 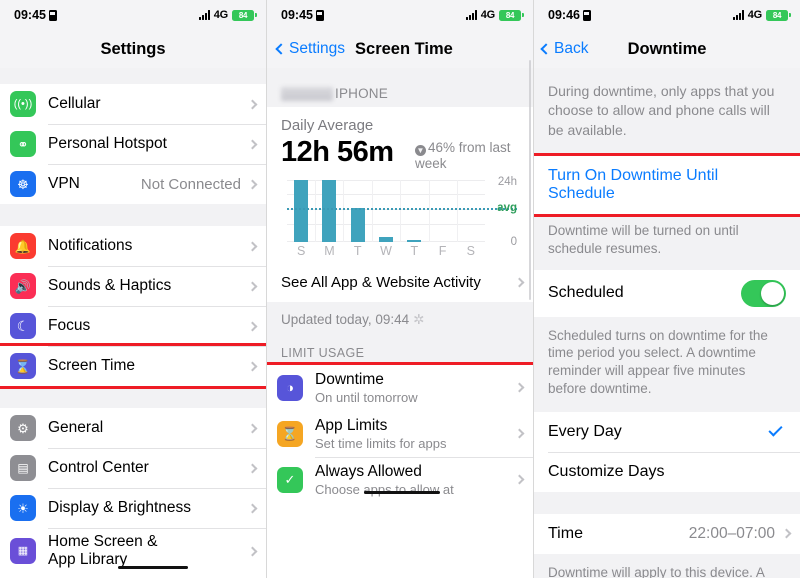 What do you see at coordinates (381, 443) in the screenshot?
I see `row-sublabel: Set time limits for apps` at bounding box center [381, 443].